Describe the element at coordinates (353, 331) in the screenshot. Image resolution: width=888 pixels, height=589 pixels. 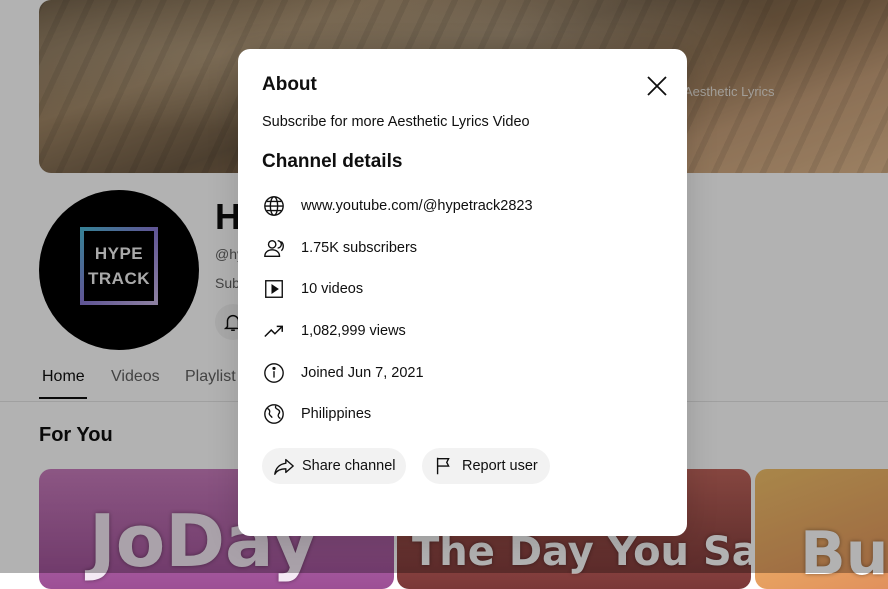
I see `view-count: 1,082,999 views` at that location.